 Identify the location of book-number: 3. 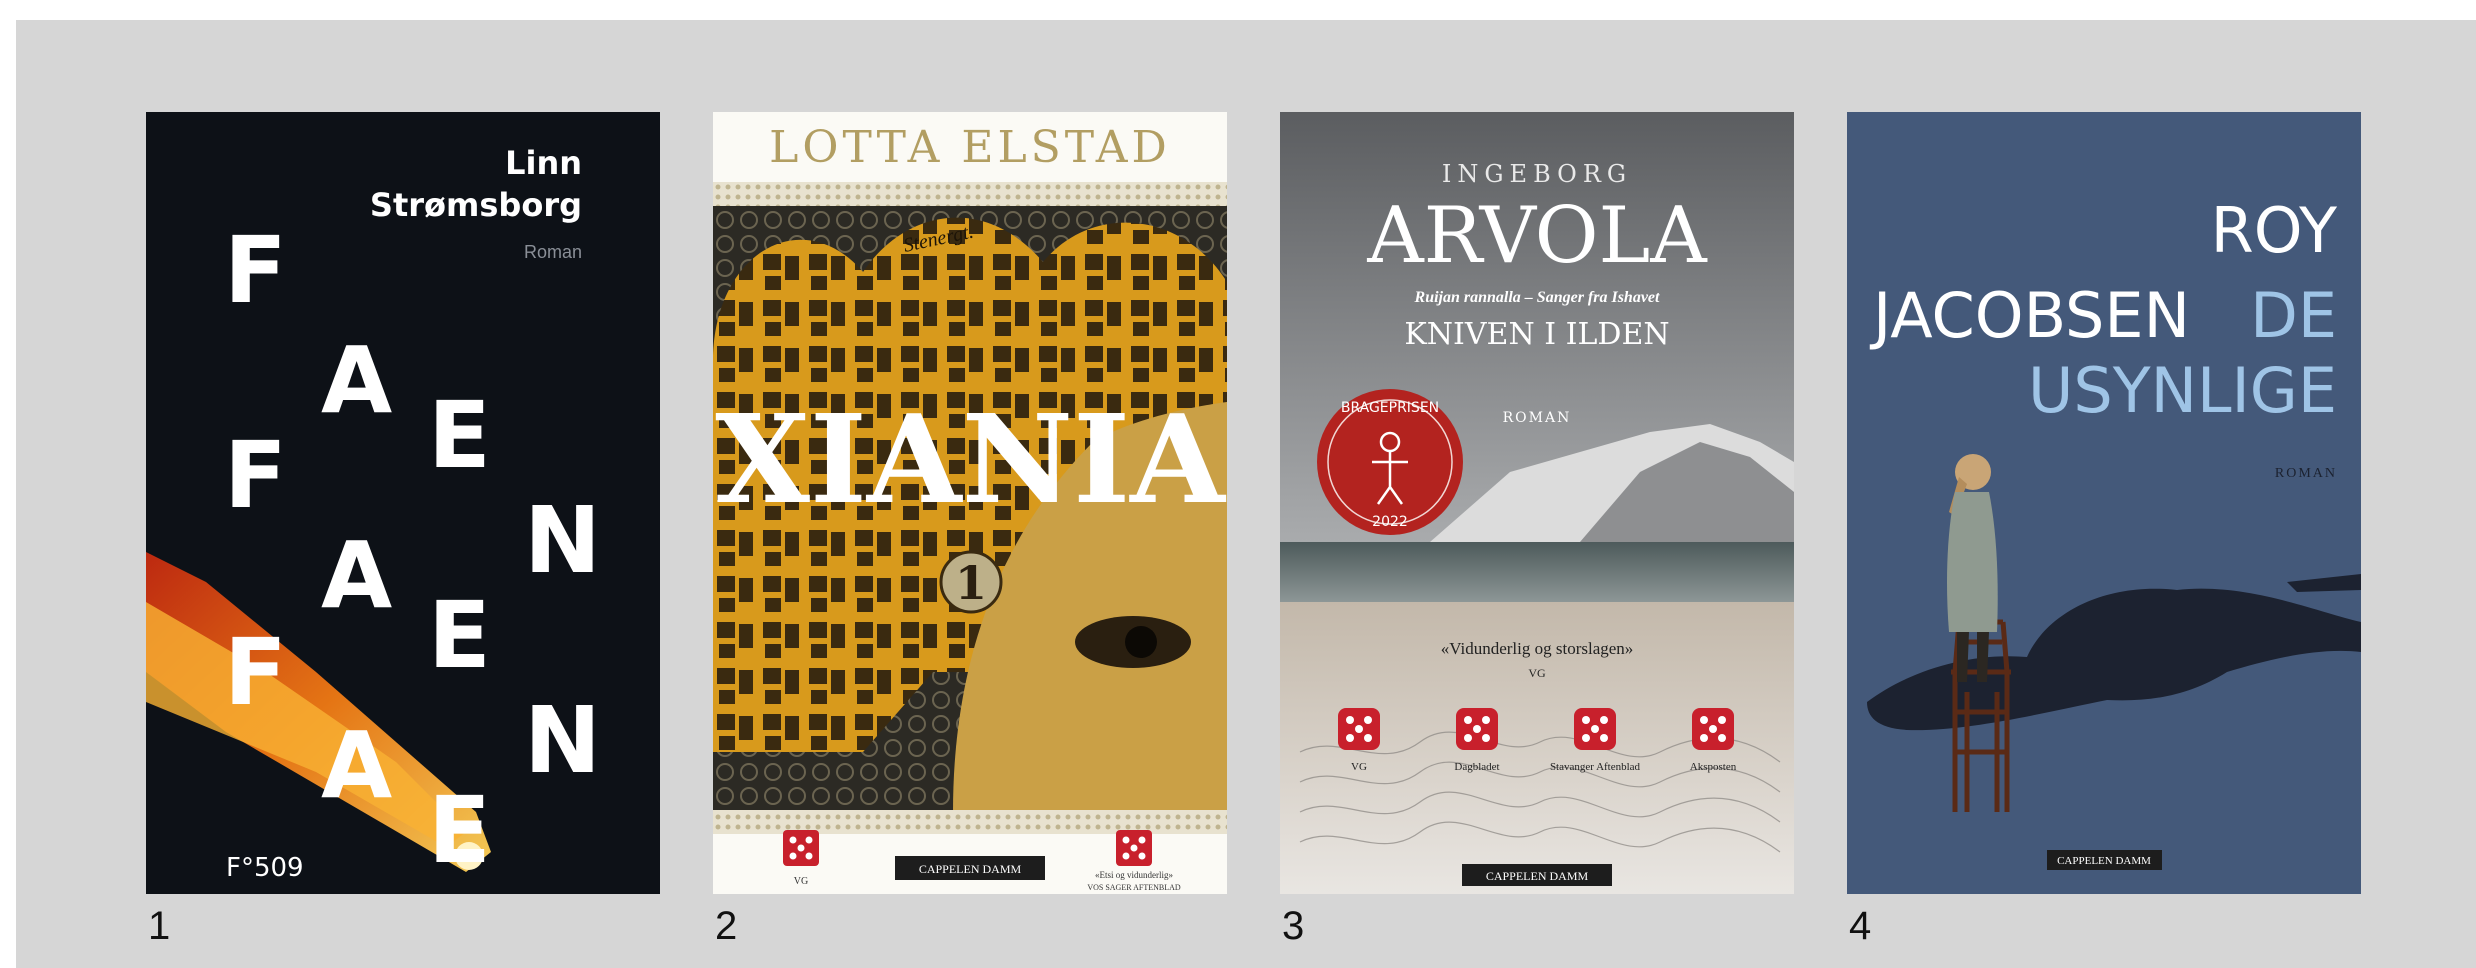
(1293, 926).